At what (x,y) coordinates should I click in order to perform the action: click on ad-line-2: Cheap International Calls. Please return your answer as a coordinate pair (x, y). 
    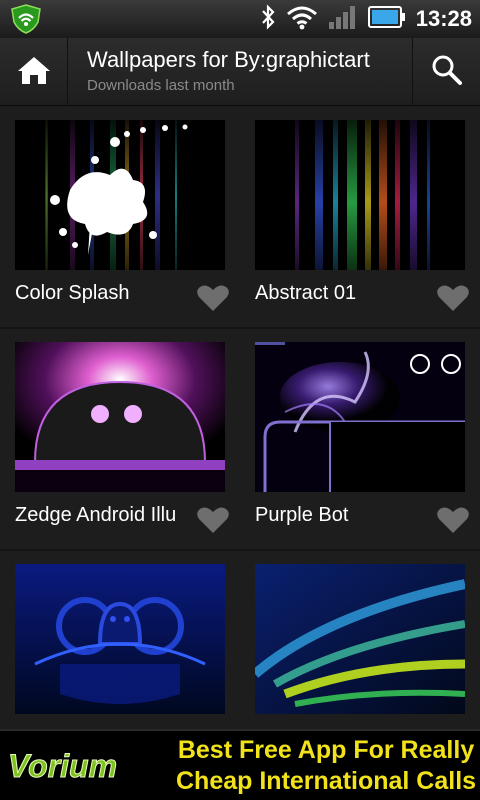
    Looking at the image, I should click on (326, 781).